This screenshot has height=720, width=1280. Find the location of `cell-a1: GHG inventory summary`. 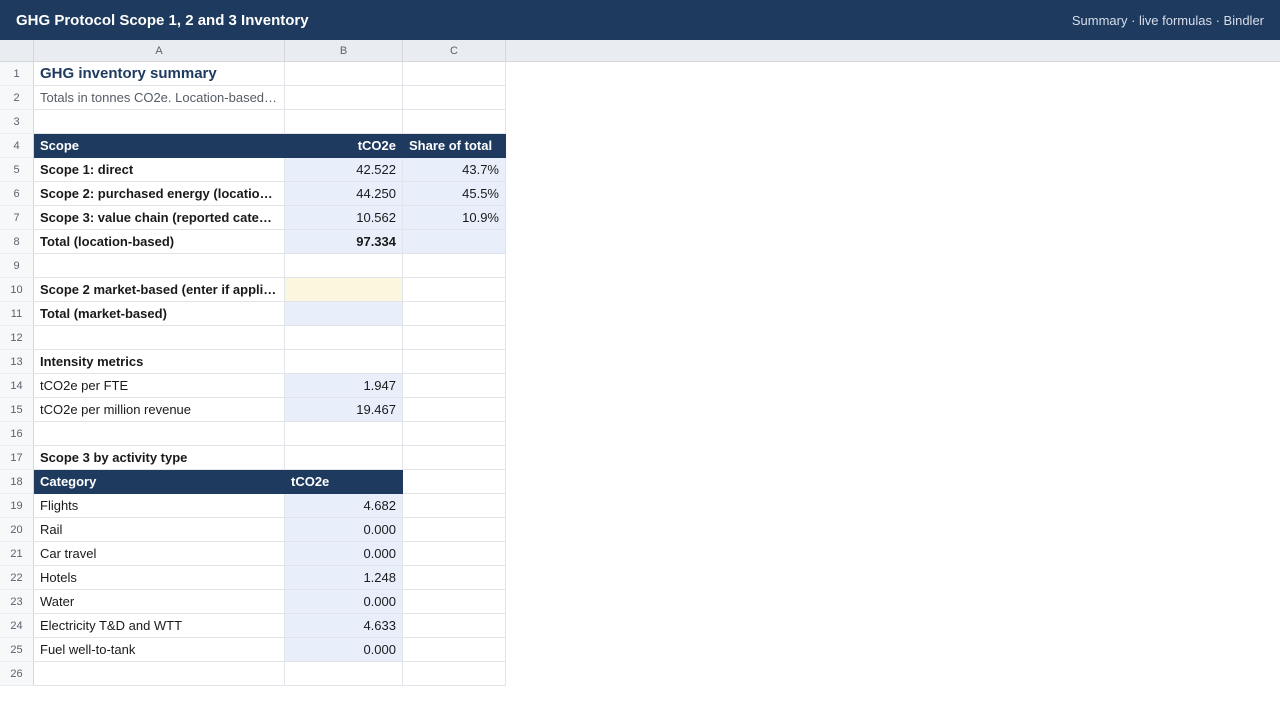

cell-a1: GHG inventory summary is located at coordinates (159, 74).